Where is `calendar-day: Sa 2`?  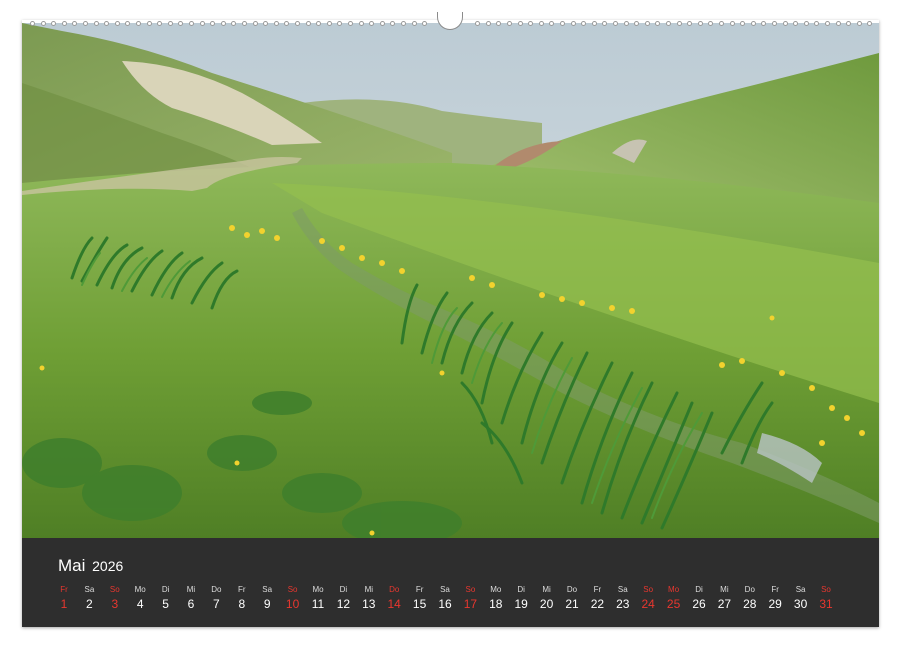
calendar-day: Sa 2 is located at coordinates (89, 598).